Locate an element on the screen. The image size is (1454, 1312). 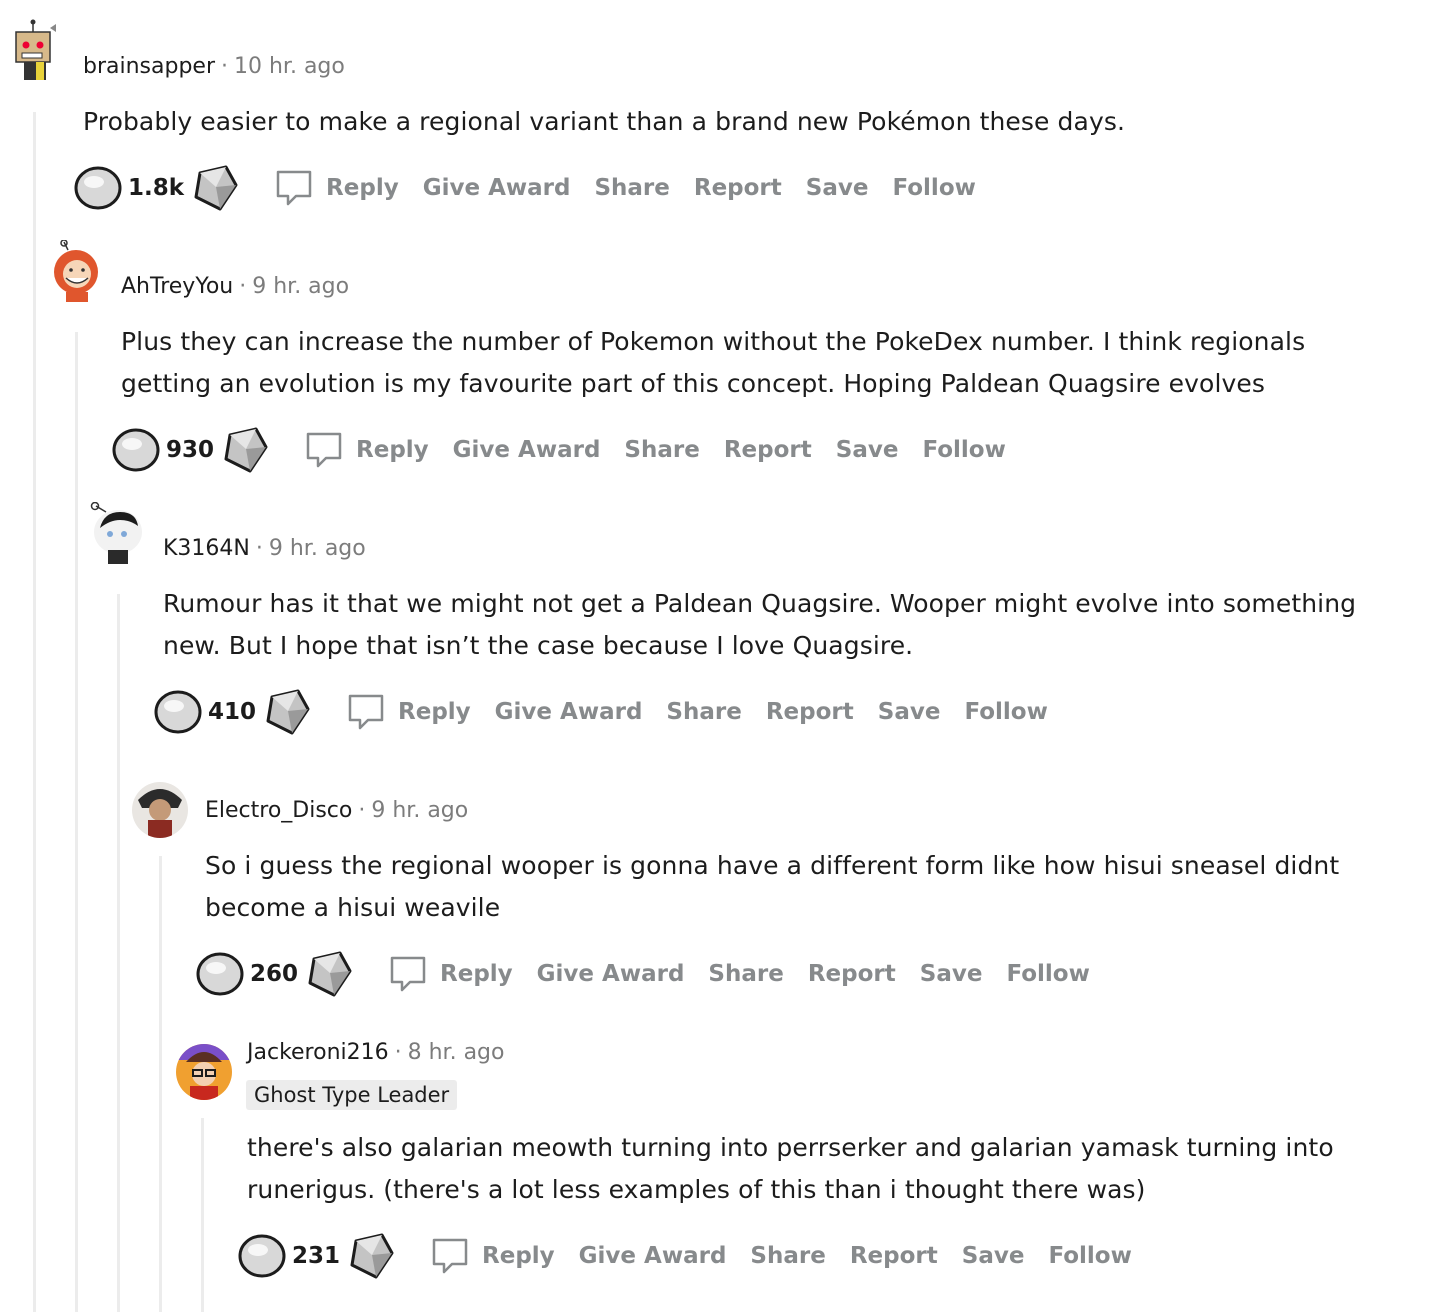
author-link: K3164N is located at coordinates (206, 548).